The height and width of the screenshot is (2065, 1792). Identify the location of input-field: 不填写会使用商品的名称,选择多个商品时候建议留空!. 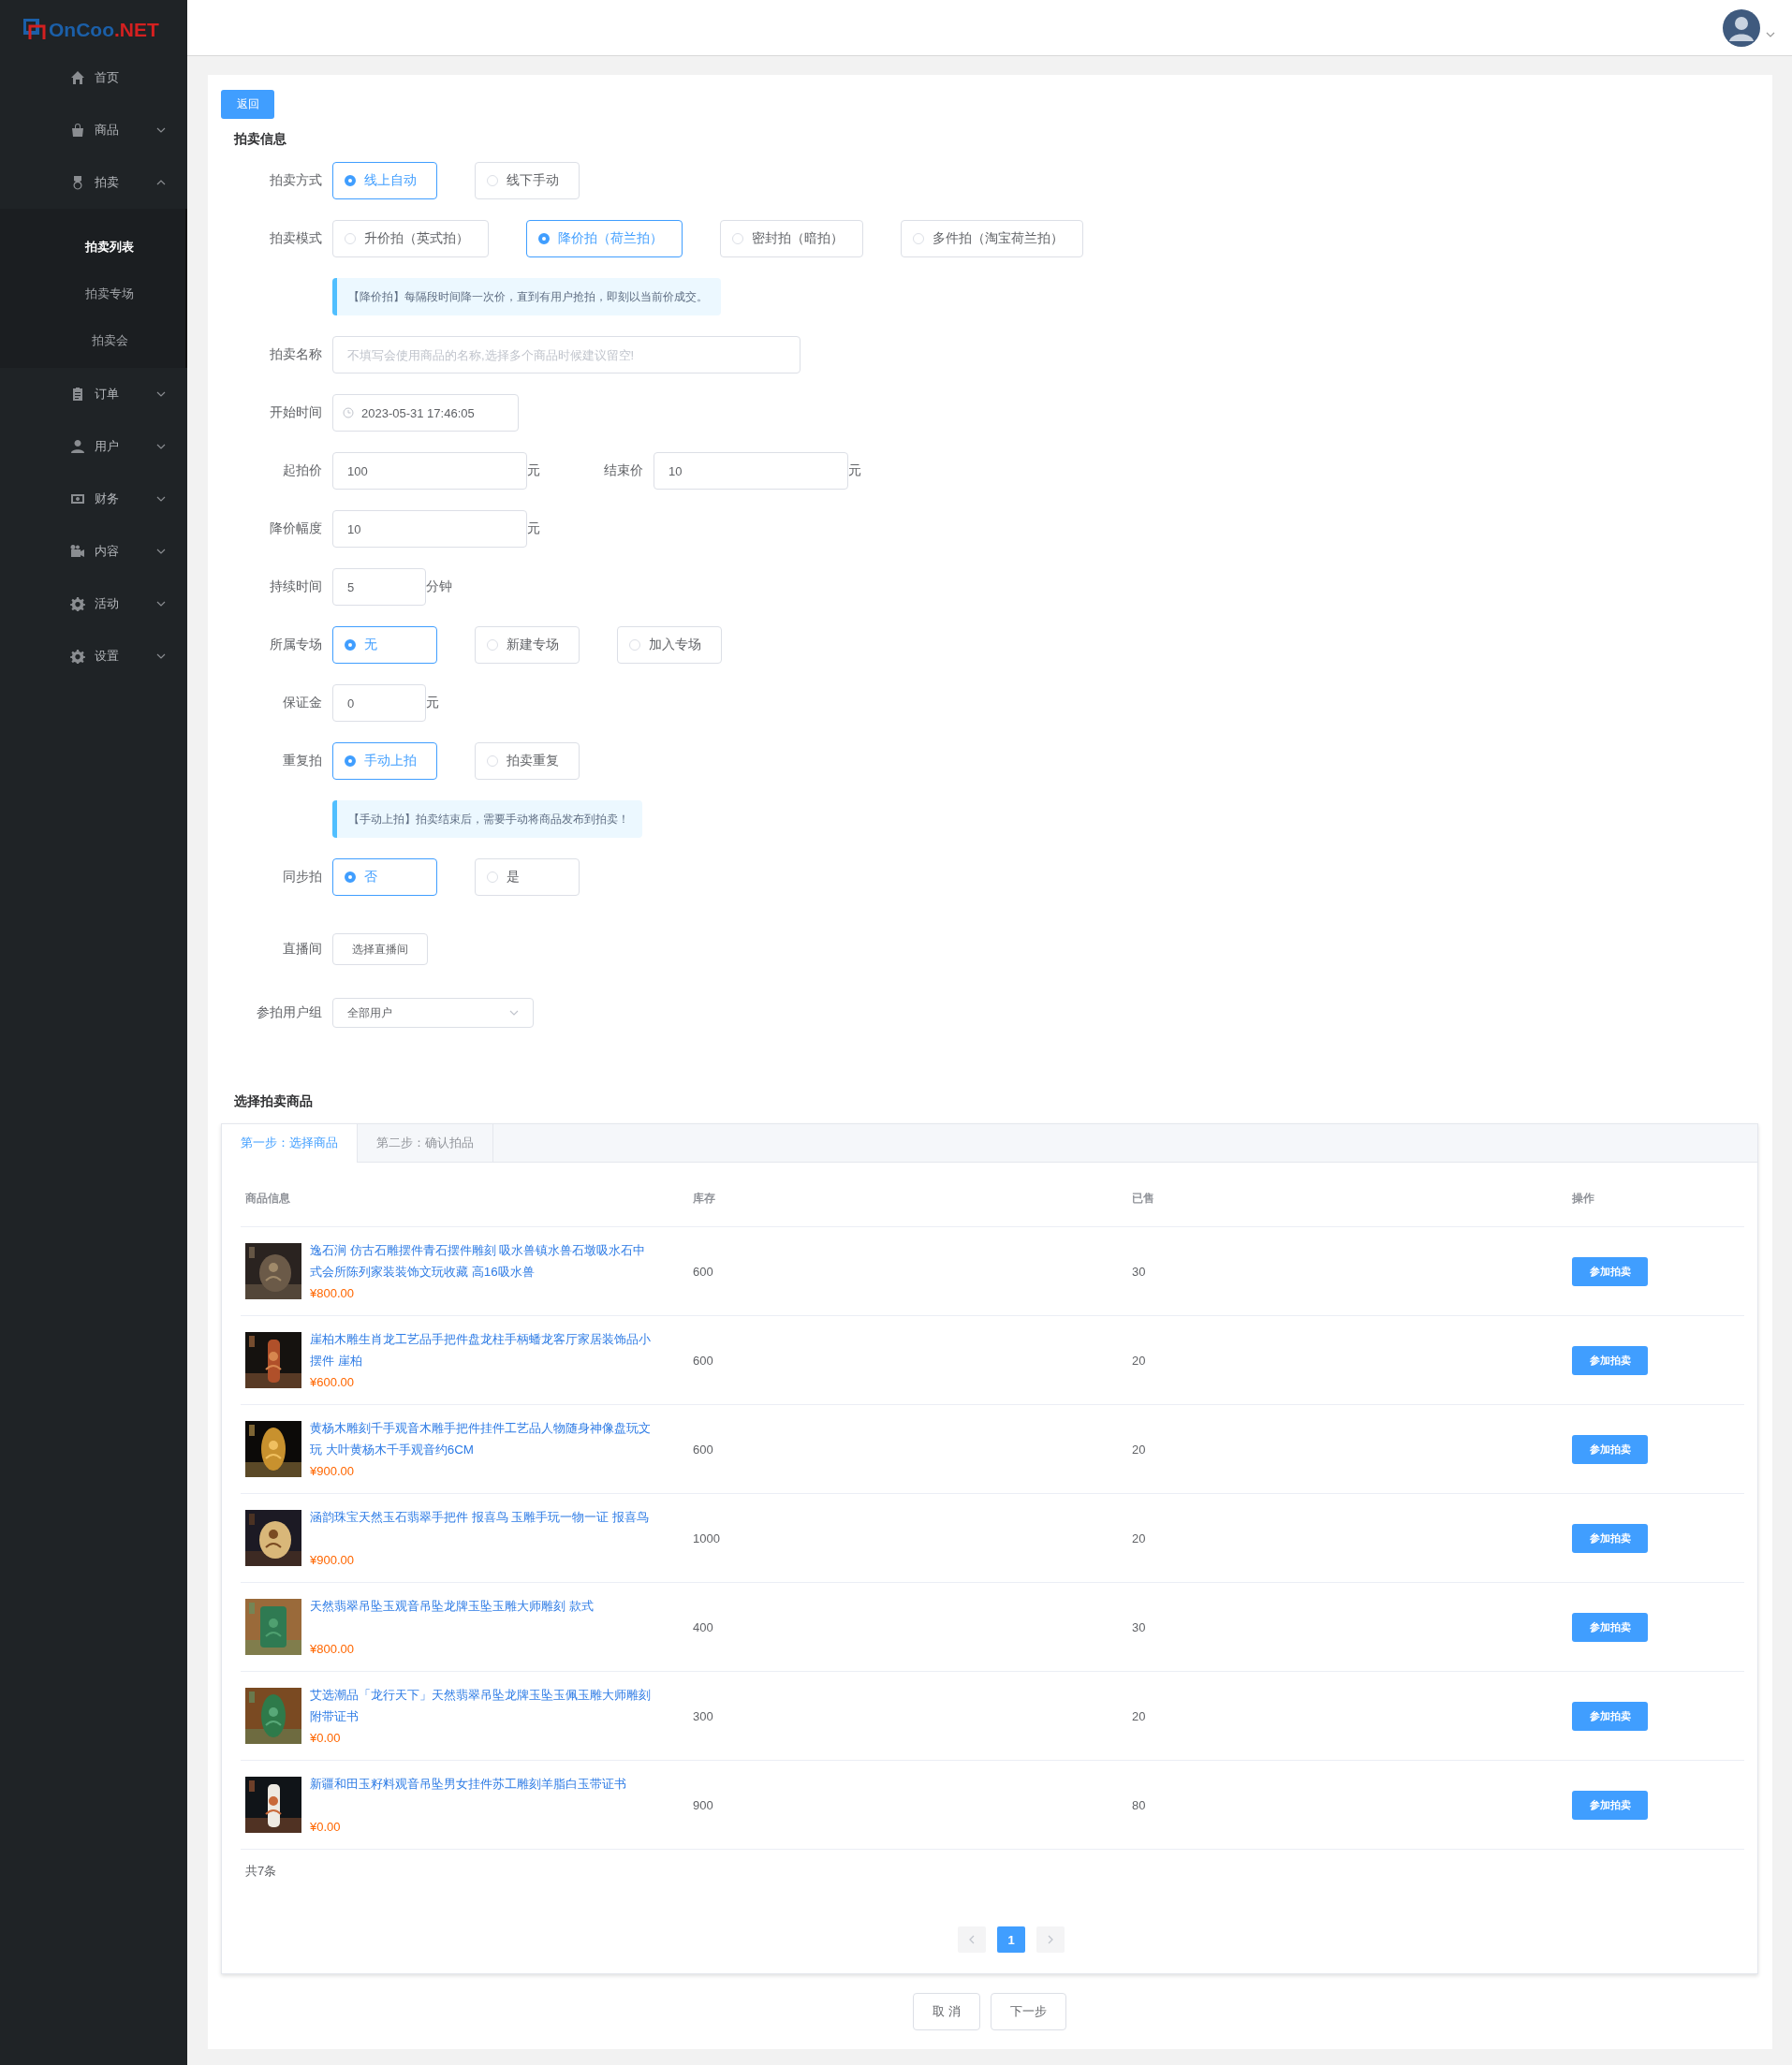
(566, 354).